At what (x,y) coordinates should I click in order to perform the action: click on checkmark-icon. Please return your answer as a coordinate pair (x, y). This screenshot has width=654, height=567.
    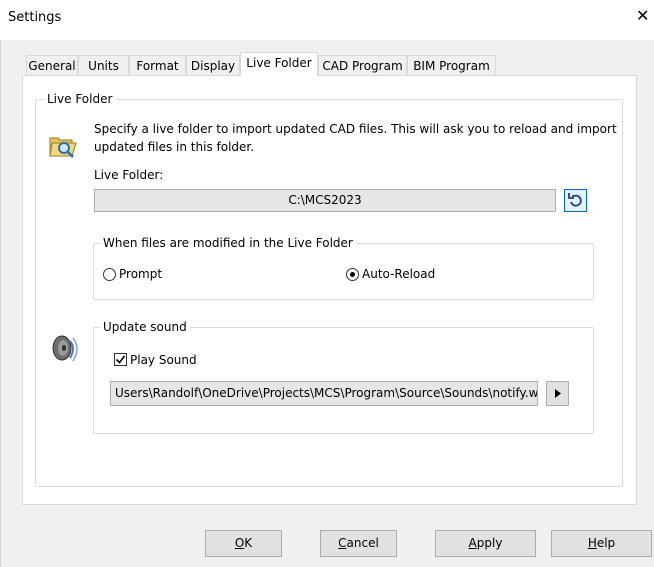
    Looking at the image, I should click on (120, 359).